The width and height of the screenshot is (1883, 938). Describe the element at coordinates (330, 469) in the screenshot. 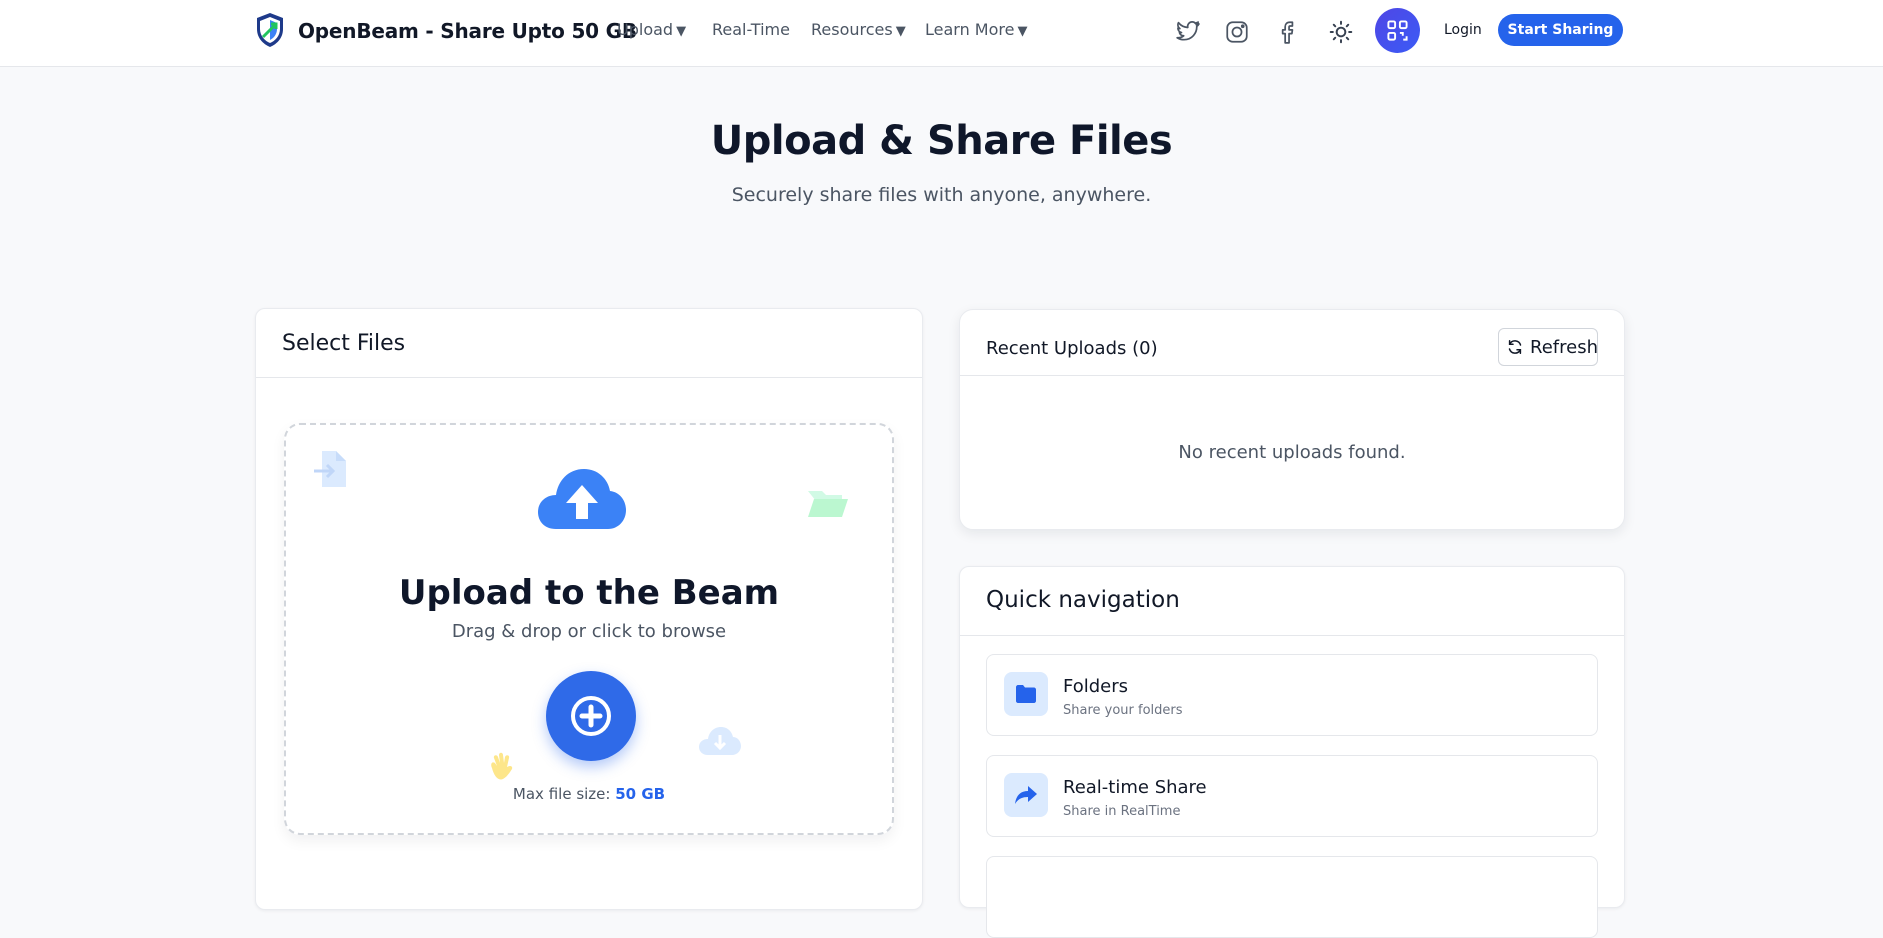

I see `file-import-icon` at that location.